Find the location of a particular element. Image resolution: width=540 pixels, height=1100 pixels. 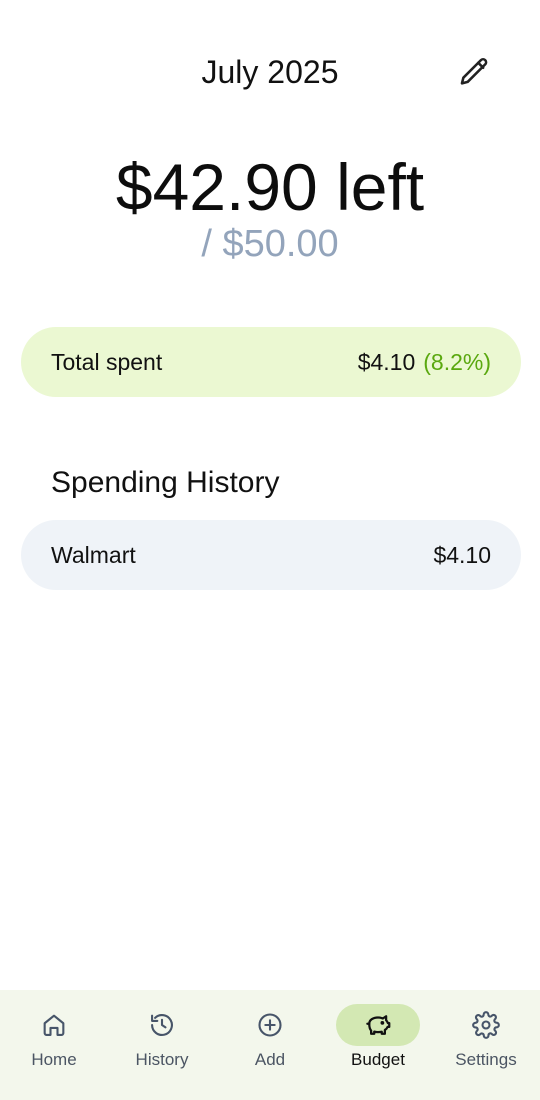

remaining-amount: $42.90 left is located at coordinates (270, 187).